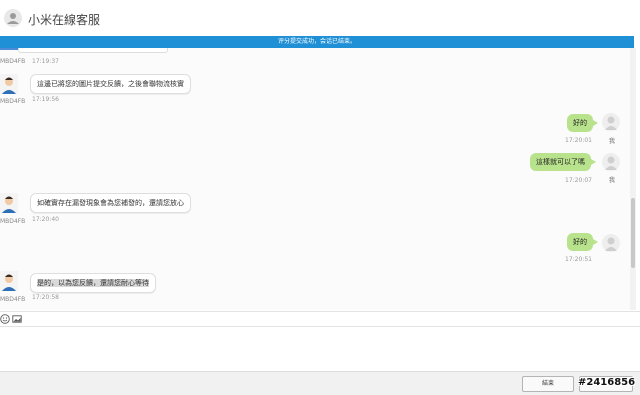 The height and width of the screenshot is (395, 640). I want to click on selected-text: 是的，以為您反饋，還請您耐心等待, so click(93, 283).